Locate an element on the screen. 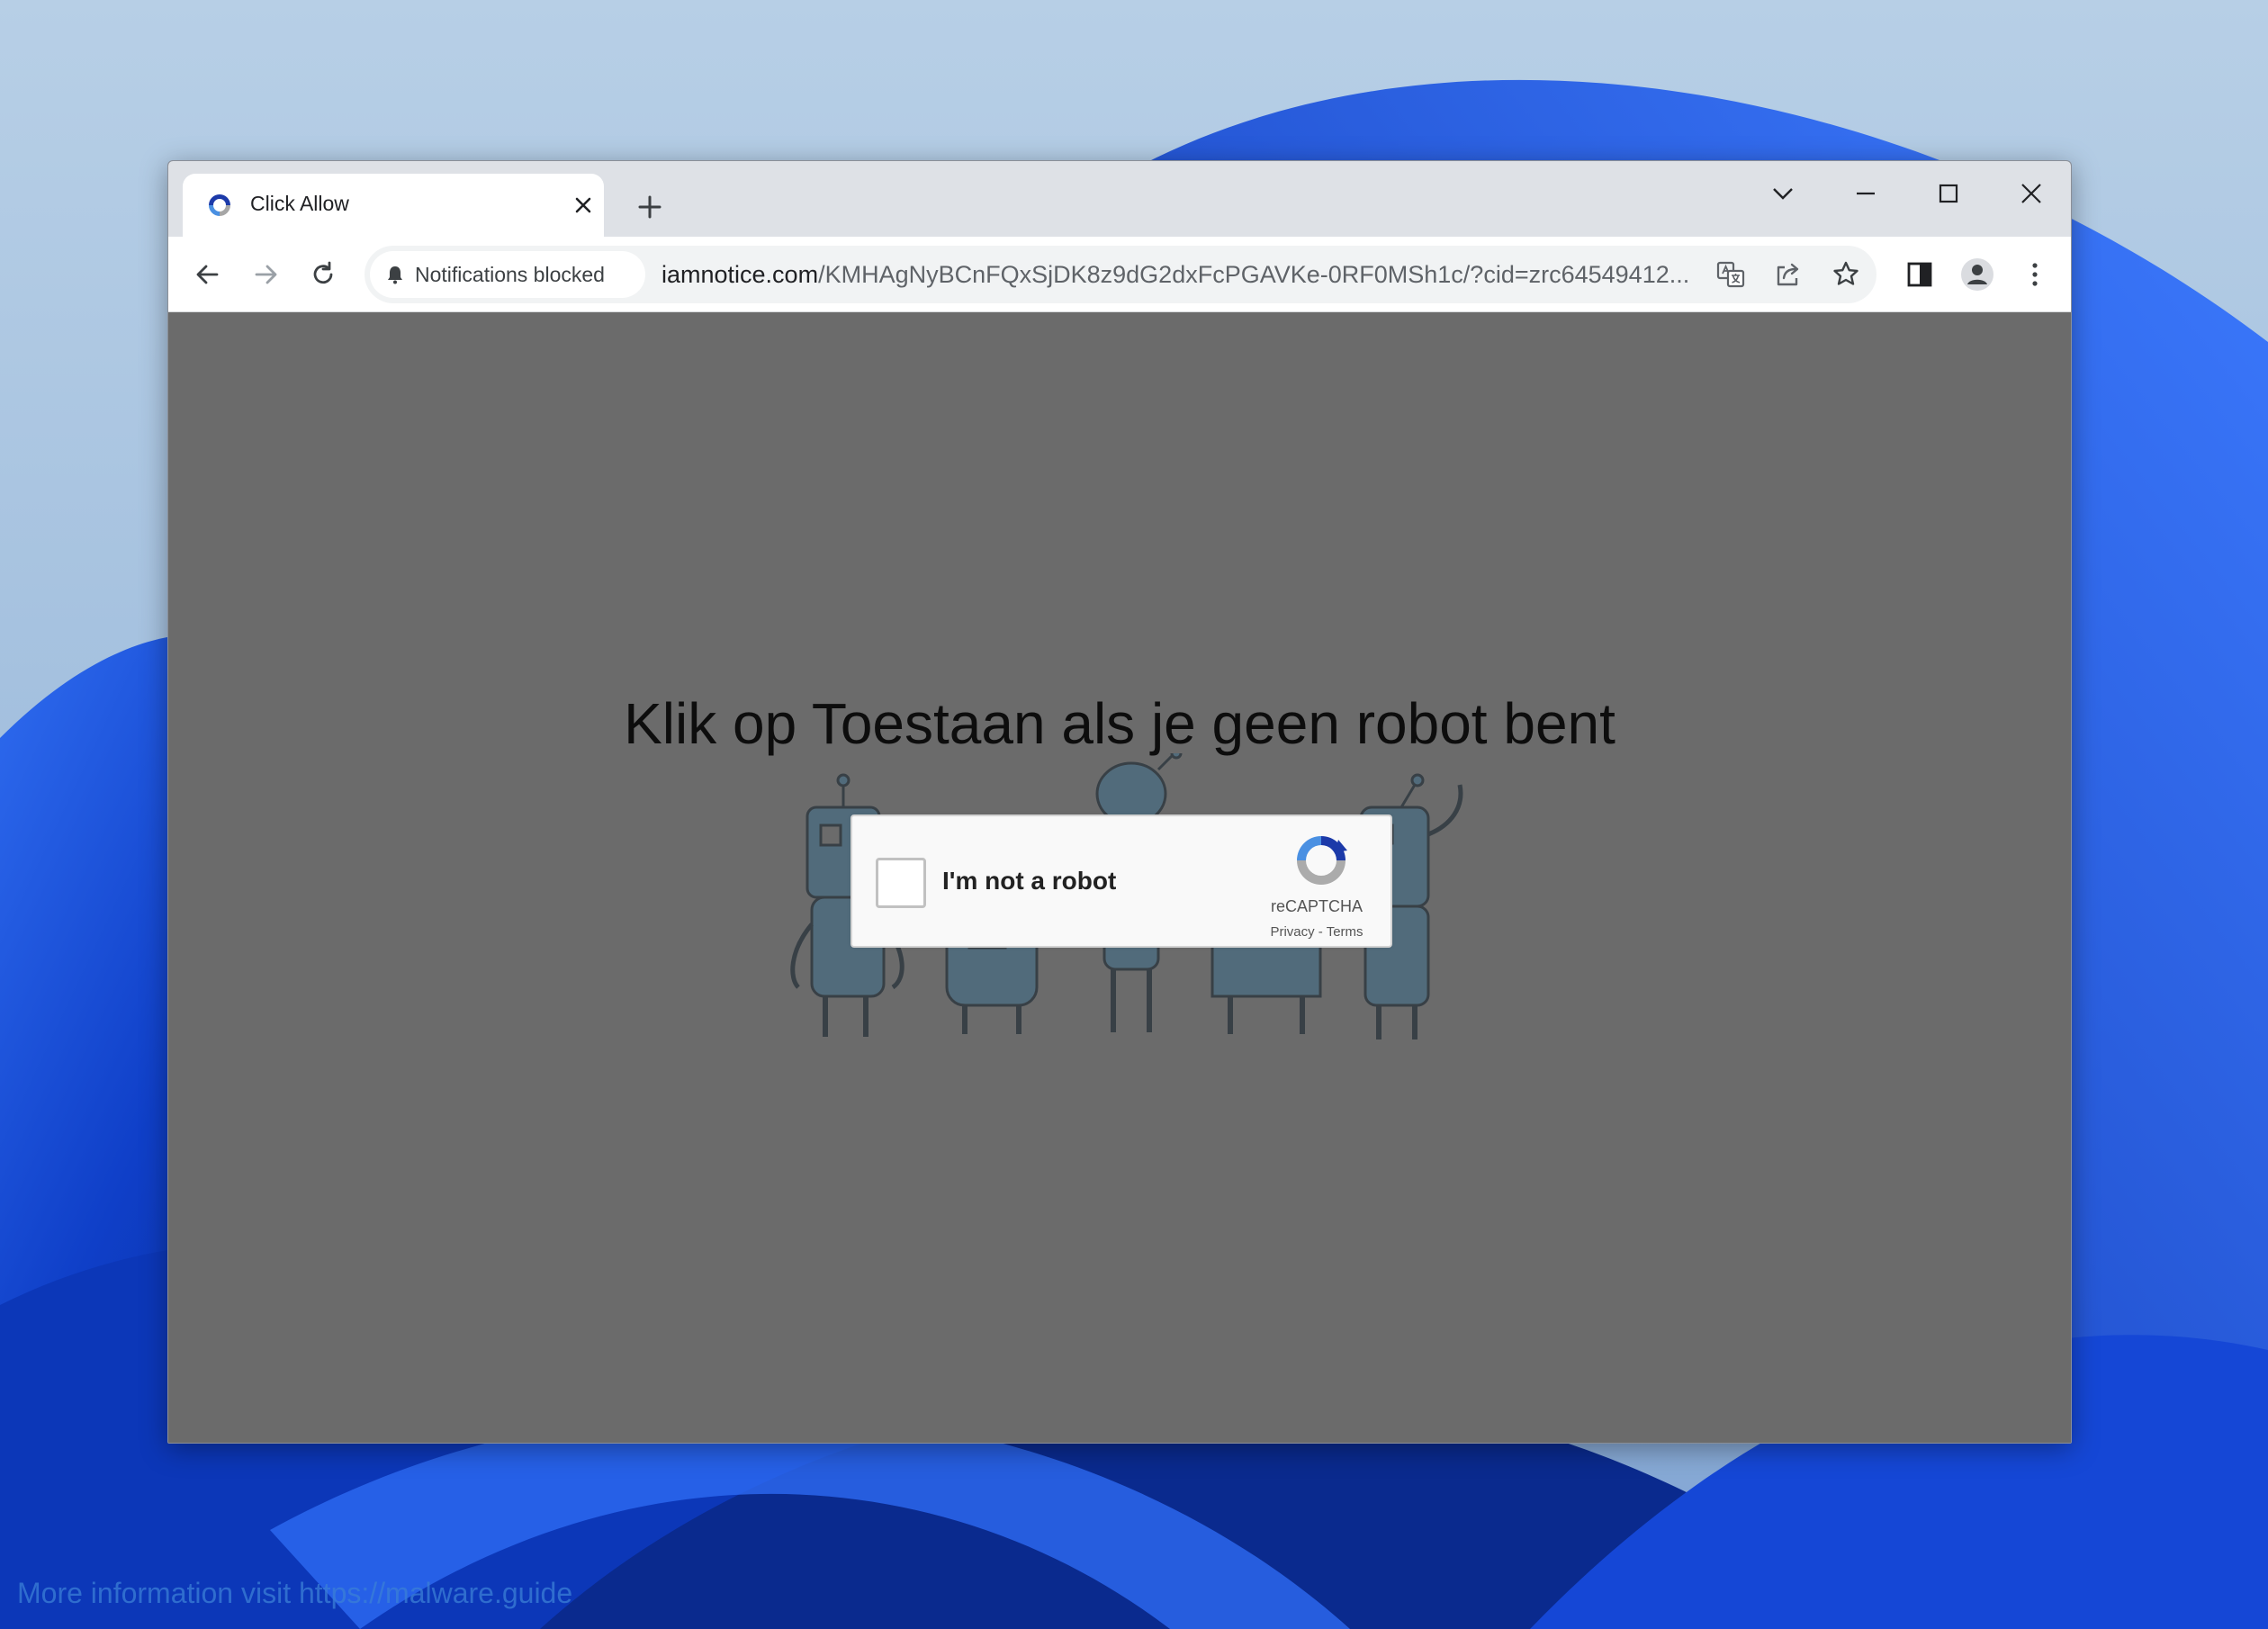 The image size is (2268, 1629). page-headline: Klik op Toestaan als je geen robot bent is located at coordinates (1120, 723).